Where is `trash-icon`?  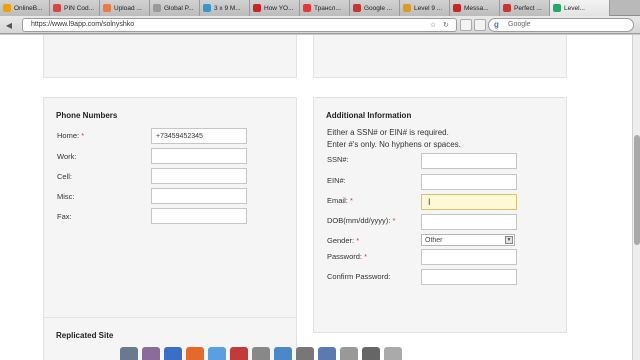 trash-icon is located at coordinates (393, 353).